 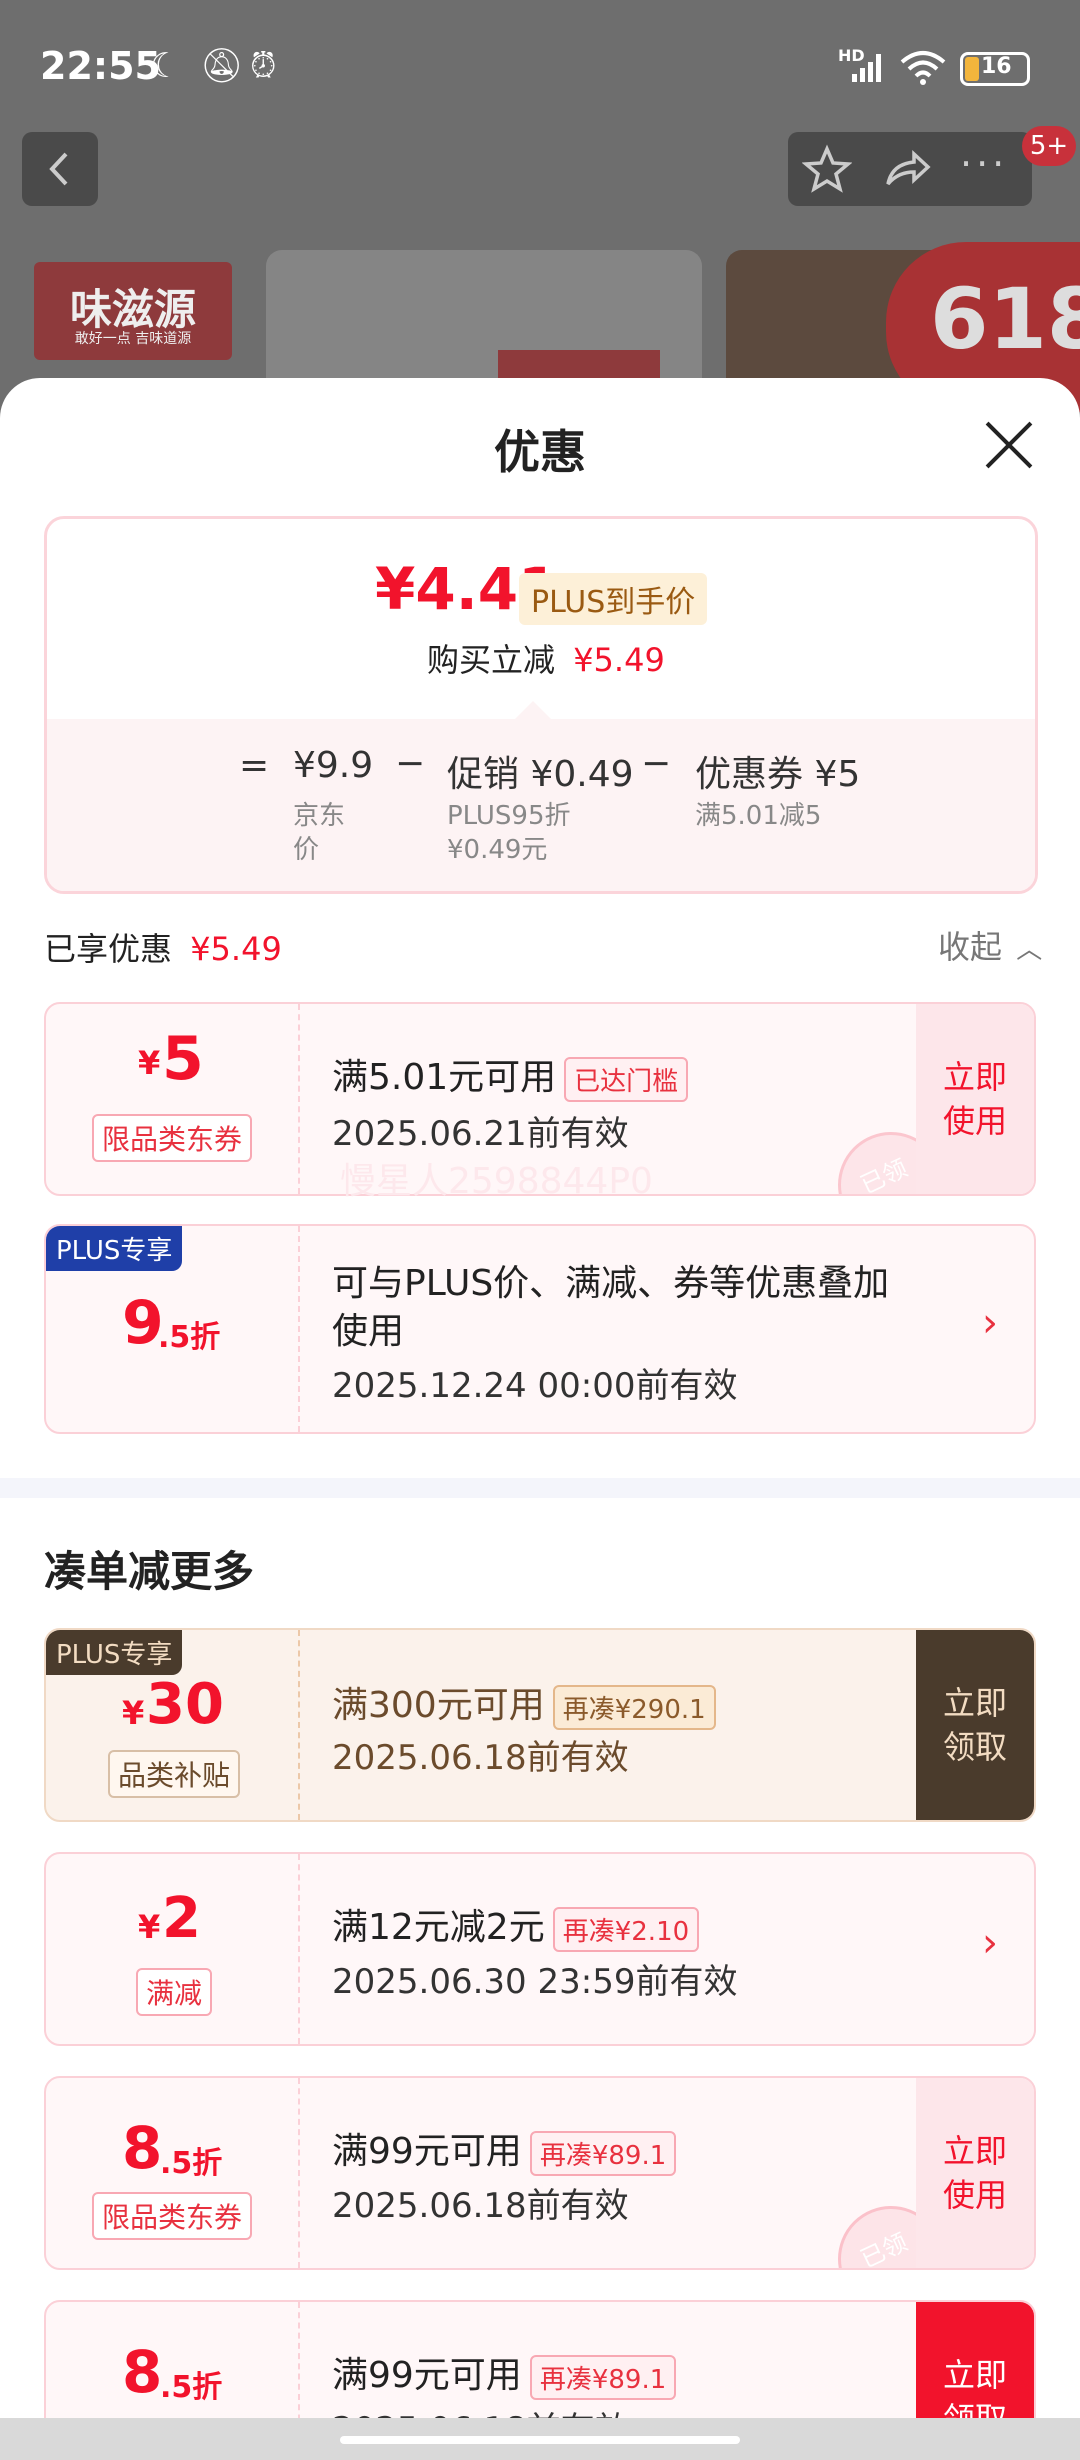 What do you see at coordinates (975, 1725) in the screenshot?
I see `claim-button: 立即领取` at bounding box center [975, 1725].